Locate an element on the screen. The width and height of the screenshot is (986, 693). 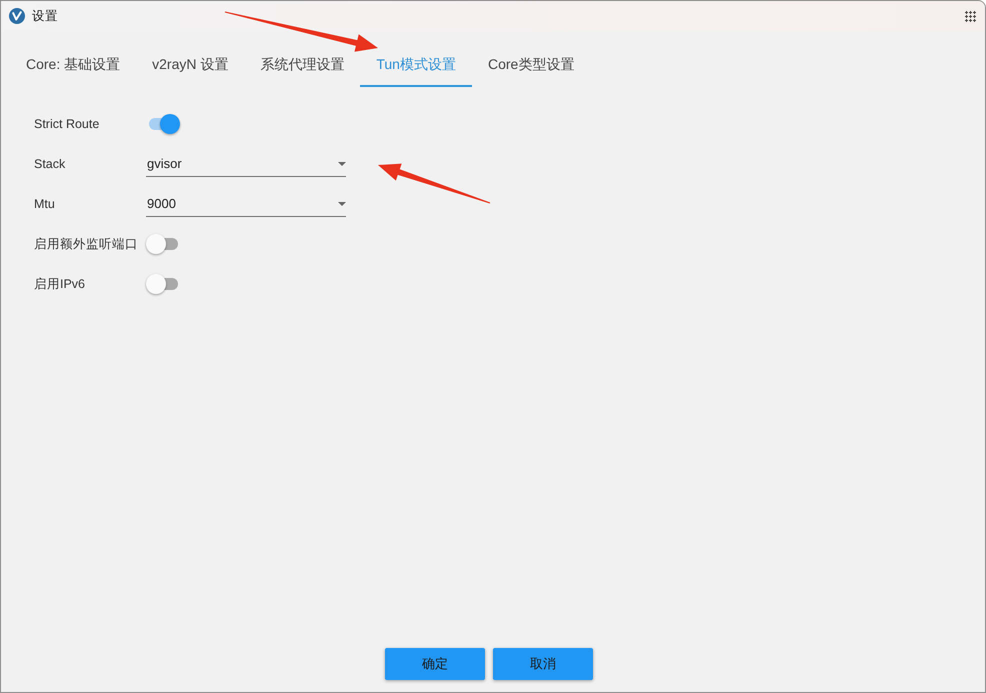
setting-label: 启用IPv6 is located at coordinates (60, 284).